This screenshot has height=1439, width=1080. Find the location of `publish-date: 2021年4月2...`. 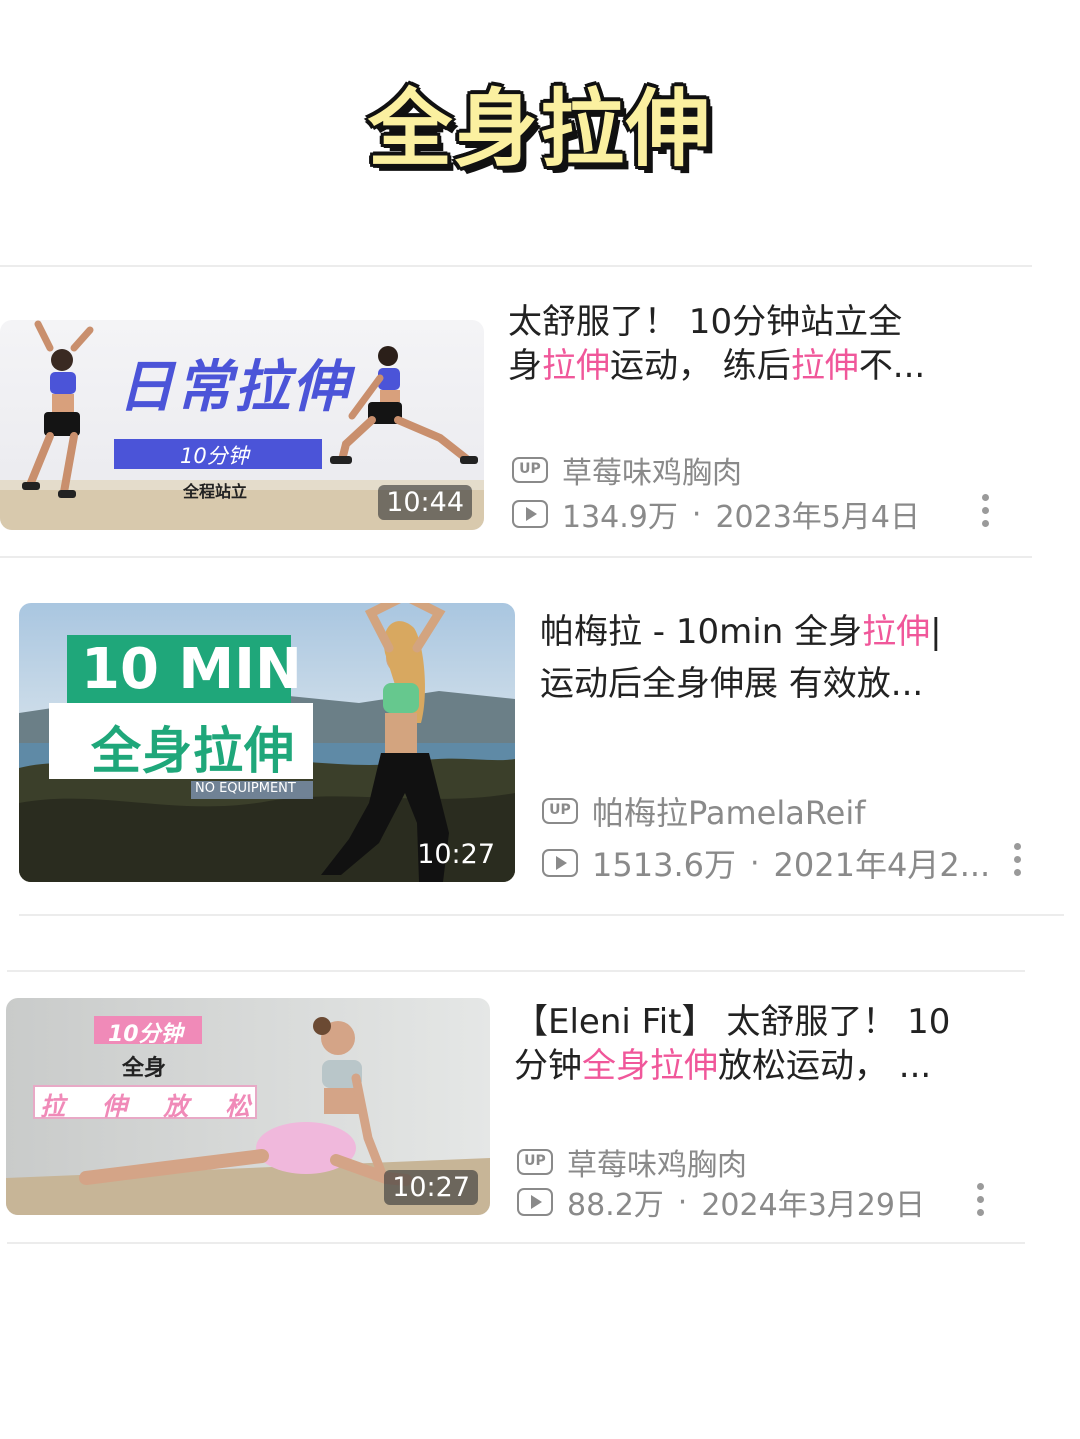

publish-date: 2021年4月2... is located at coordinates (882, 865).